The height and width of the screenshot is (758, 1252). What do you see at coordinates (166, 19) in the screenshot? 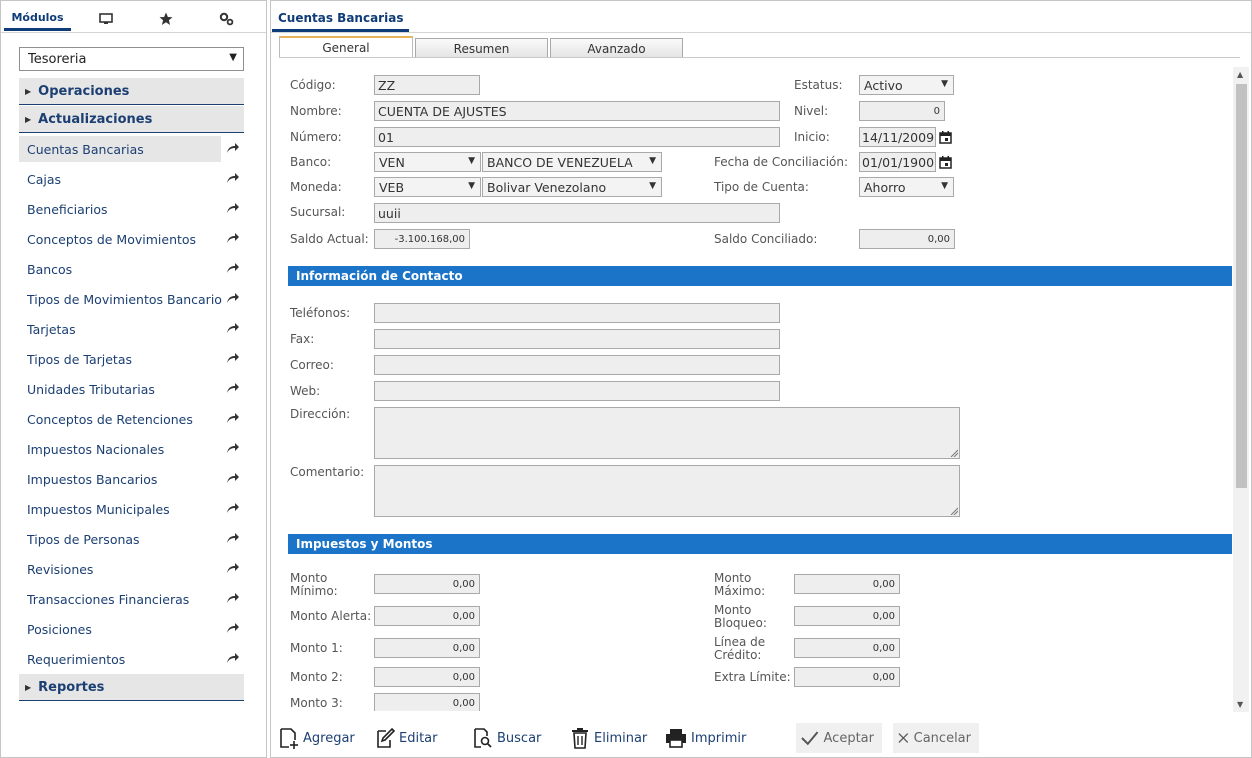
I see `star-icon` at bounding box center [166, 19].